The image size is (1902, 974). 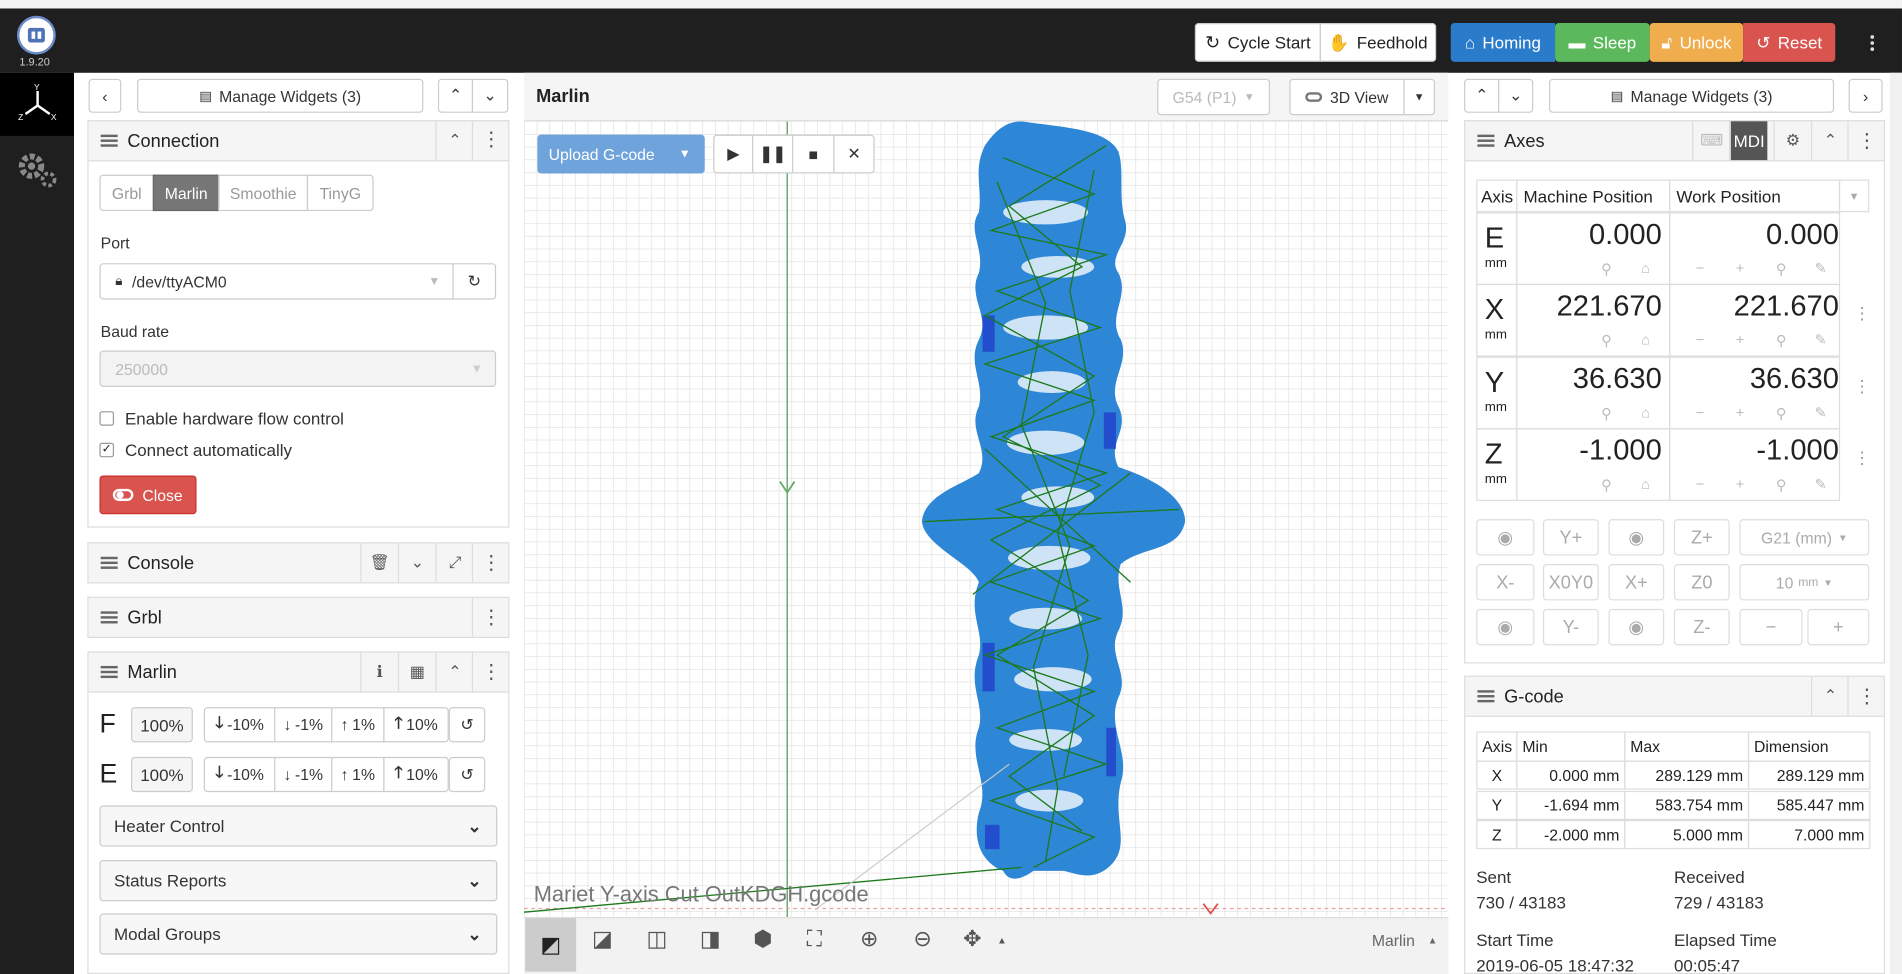 What do you see at coordinates (379, 563) in the screenshot?
I see `trash-icon: 🗑︎` at bounding box center [379, 563].